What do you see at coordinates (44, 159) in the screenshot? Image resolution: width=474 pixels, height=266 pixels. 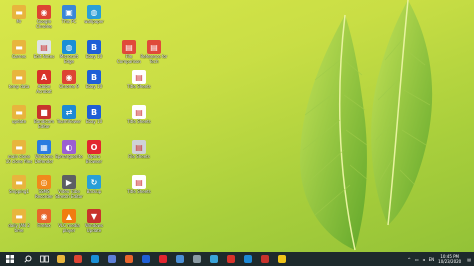 I see `desktop-icon-label: Windows Defender` at bounding box center [44, 159].